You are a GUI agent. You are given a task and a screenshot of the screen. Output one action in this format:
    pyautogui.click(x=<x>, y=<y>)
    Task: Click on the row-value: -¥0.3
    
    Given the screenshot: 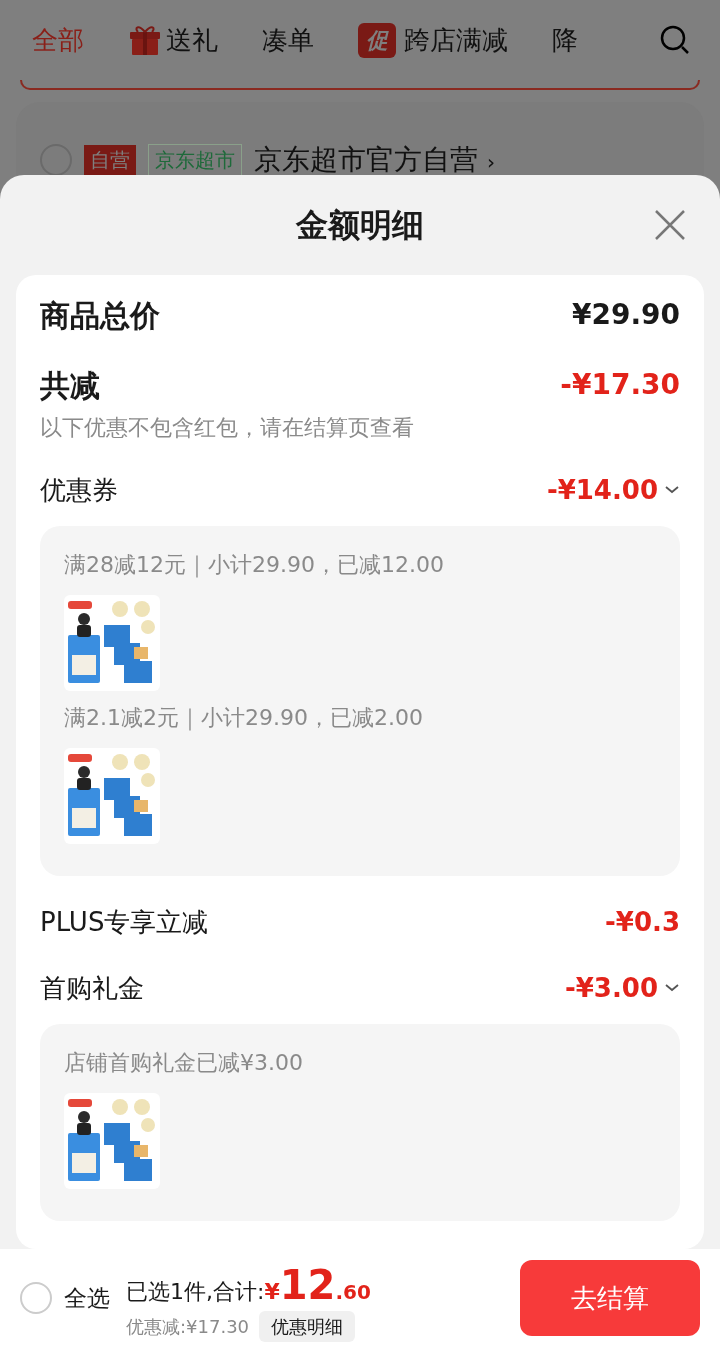 What is the action you would take?
    pyautogui.click(x=642, y=922)
    